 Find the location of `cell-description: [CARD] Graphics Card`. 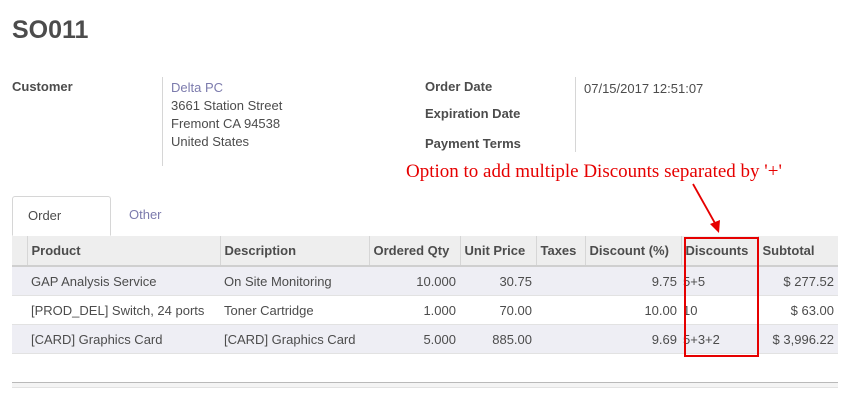

cell-description: [CARD] Graphics Card is located at coordinates (294, 339).